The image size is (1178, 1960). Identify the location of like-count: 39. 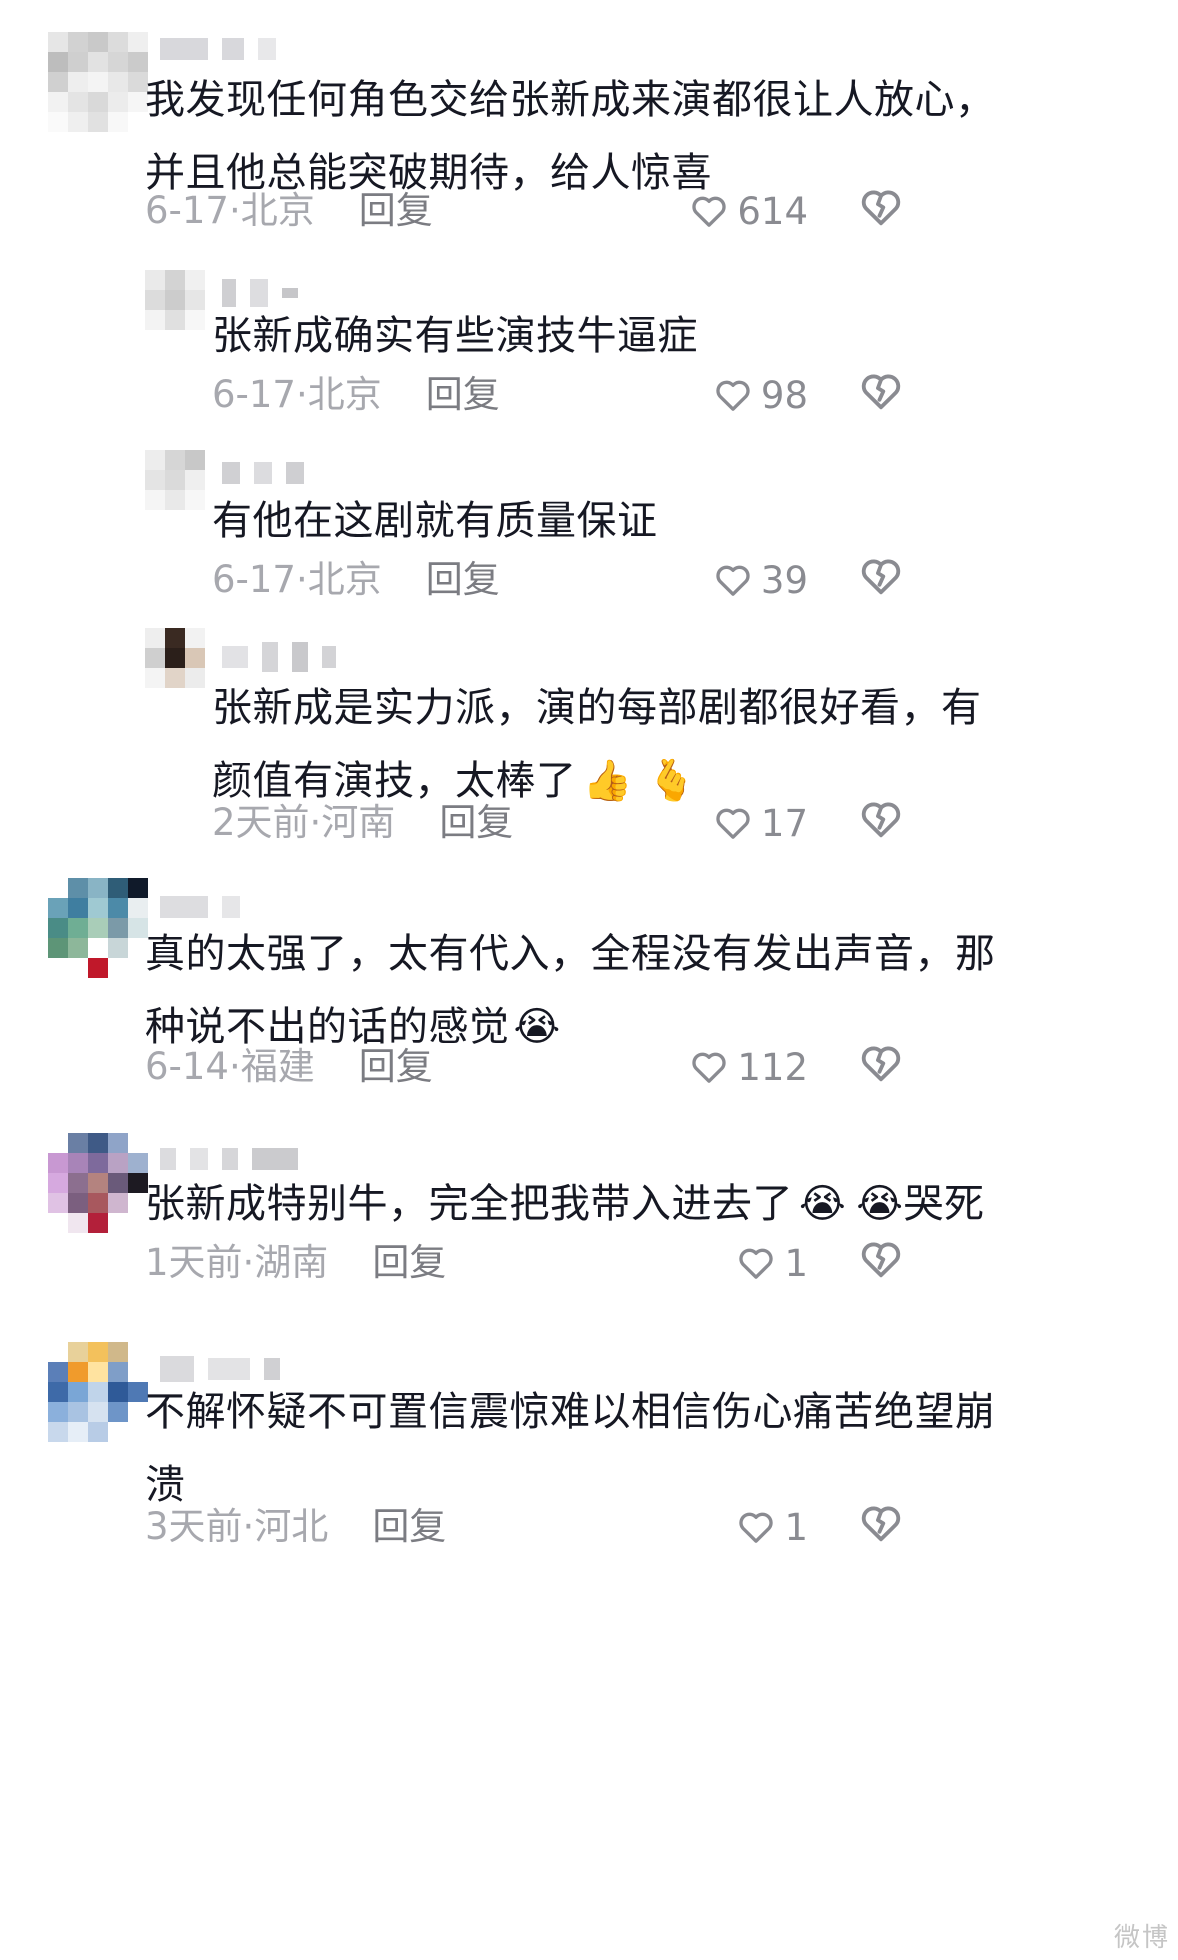
(784, 580).